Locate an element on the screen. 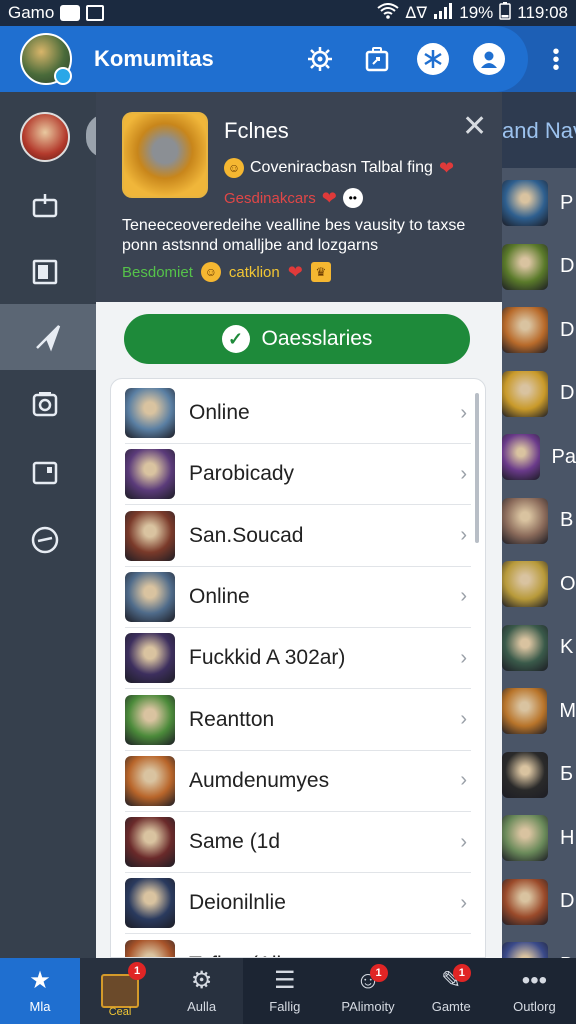  background-list-row: B is located at coordinates (538, 521).